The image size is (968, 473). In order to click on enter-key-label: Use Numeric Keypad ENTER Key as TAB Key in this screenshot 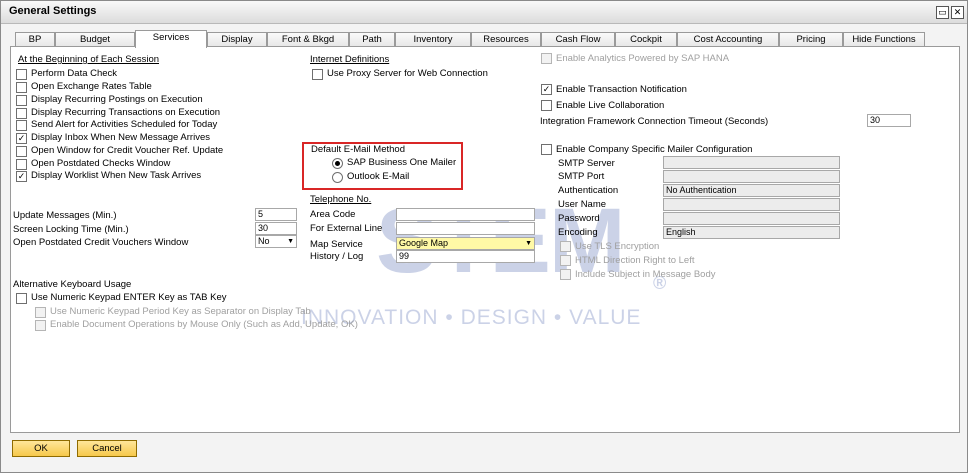, I will do `click(129, 297)`.